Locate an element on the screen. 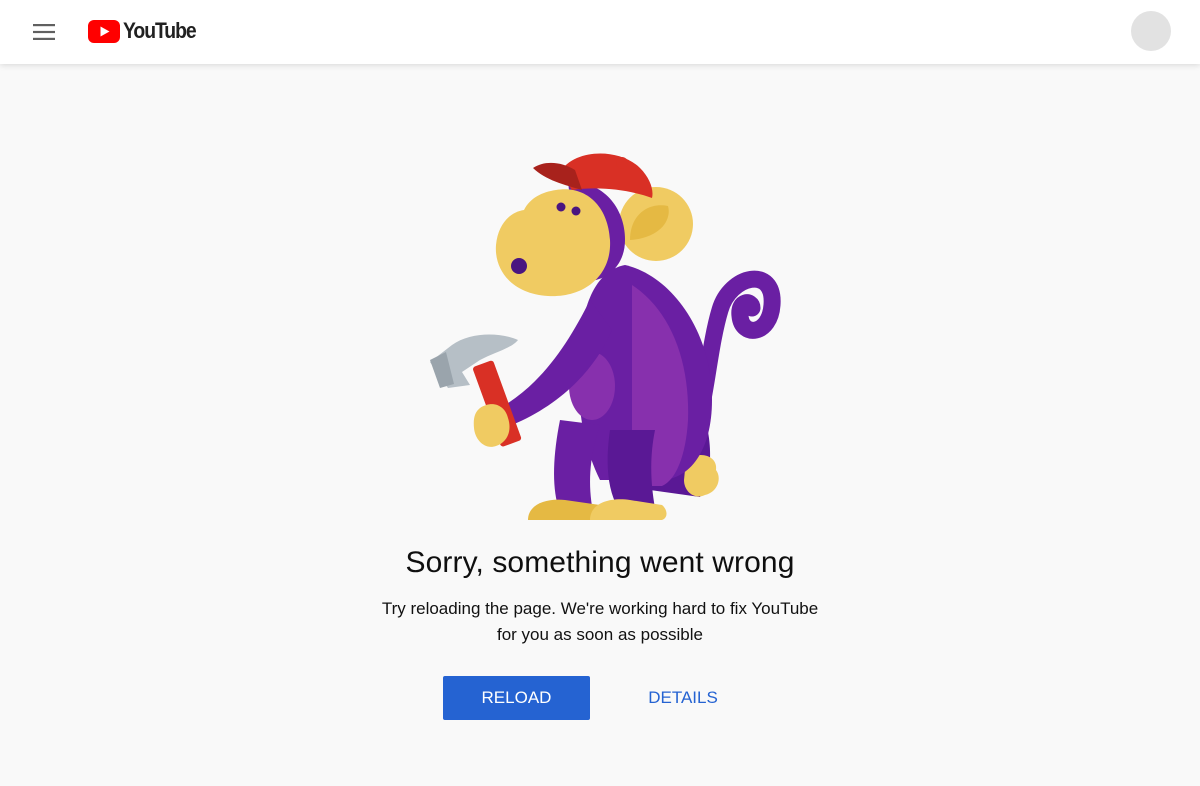 This screenshot has width=1200, height=786. youtube-logo: YouTube is located at coordinates (146, 31).